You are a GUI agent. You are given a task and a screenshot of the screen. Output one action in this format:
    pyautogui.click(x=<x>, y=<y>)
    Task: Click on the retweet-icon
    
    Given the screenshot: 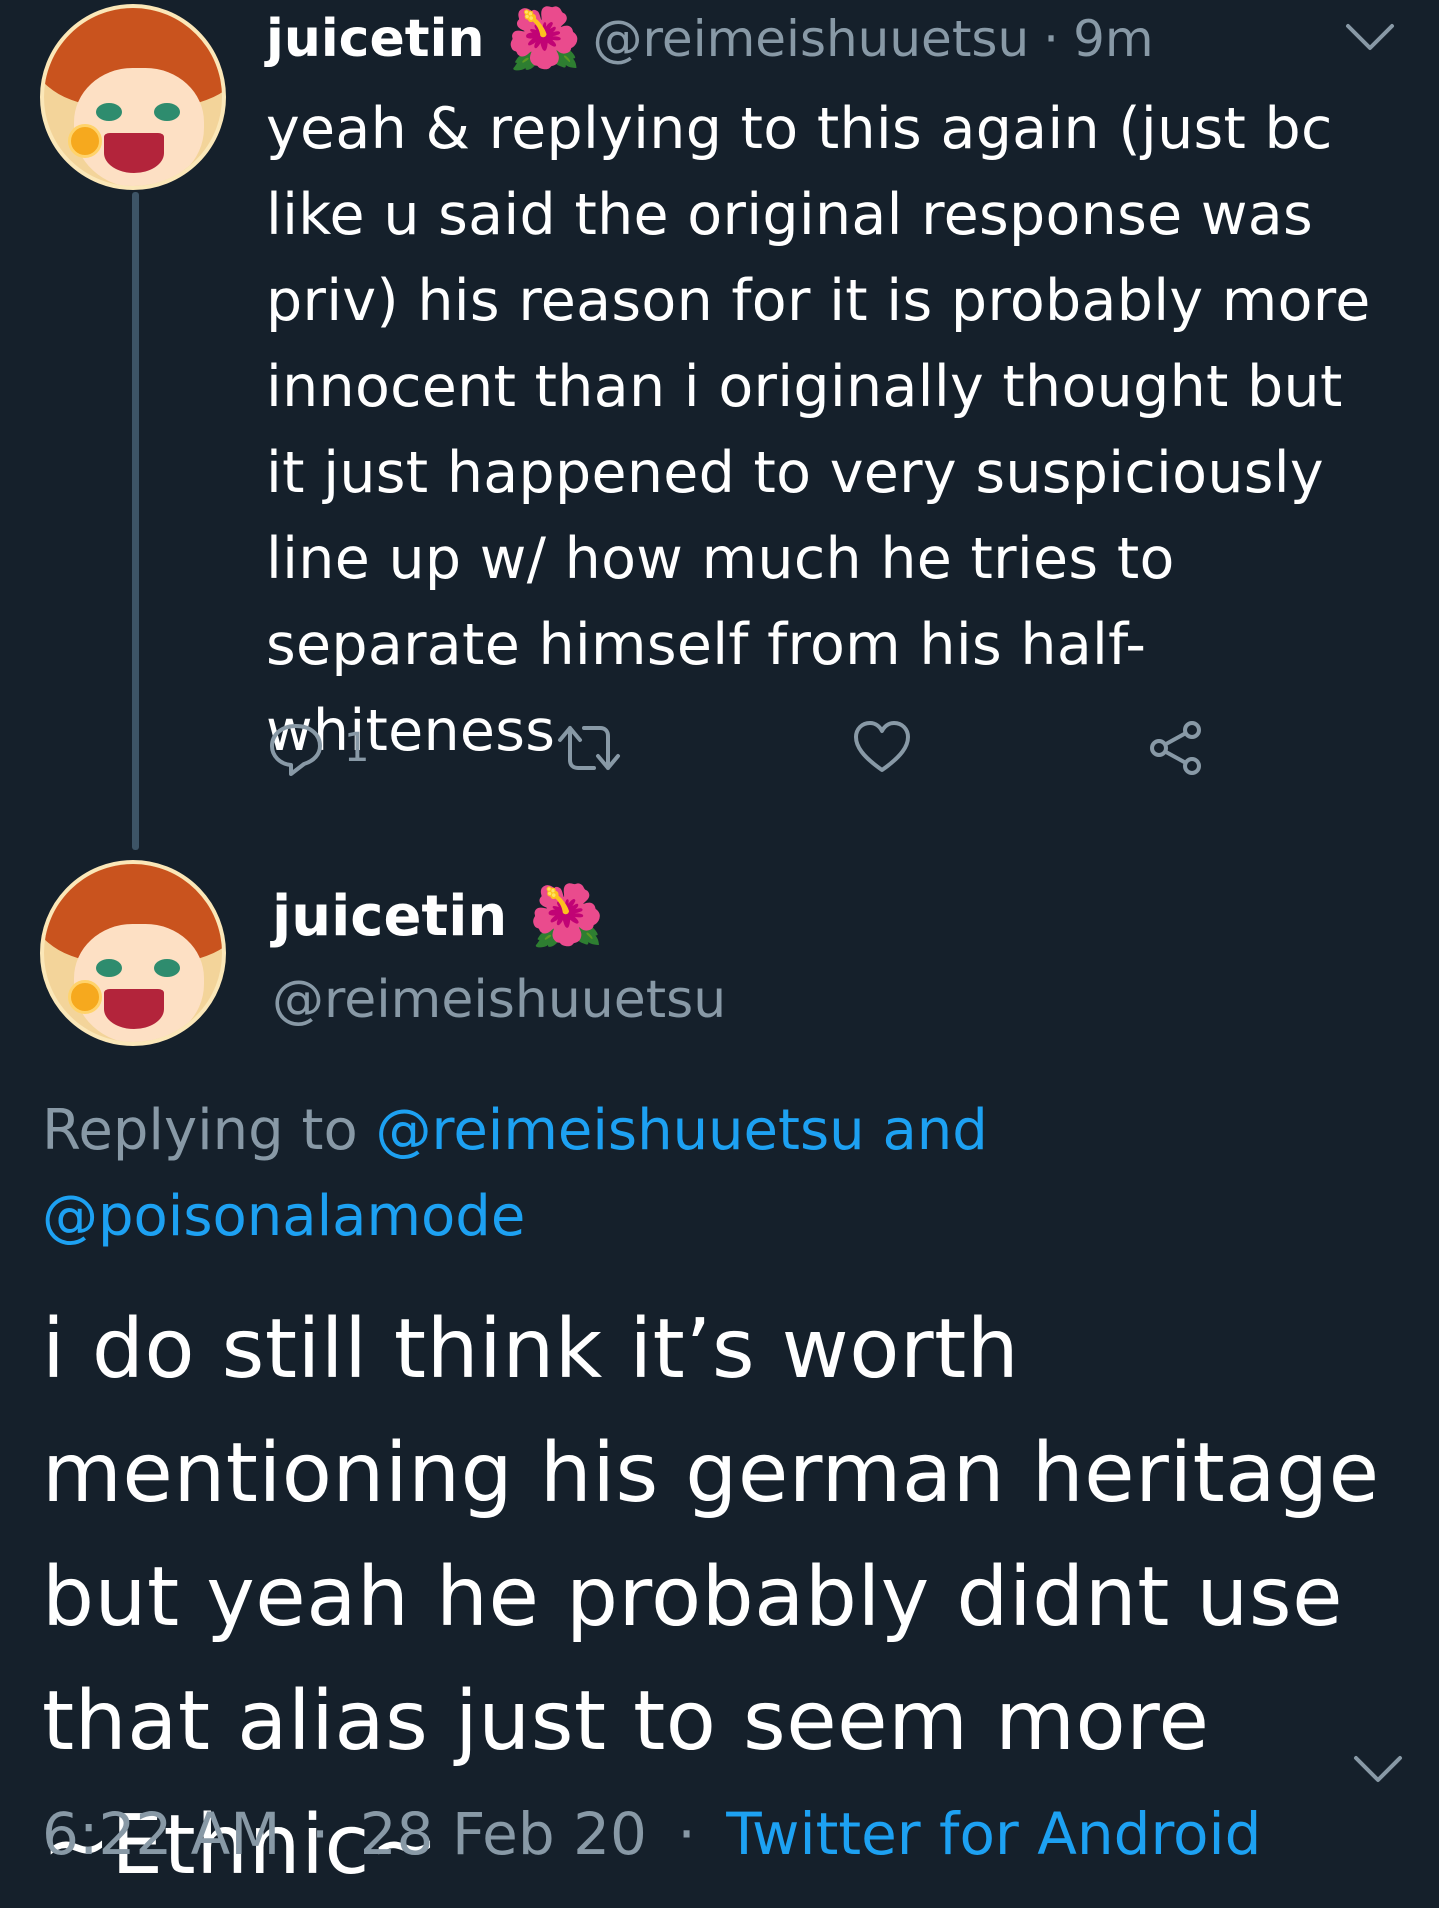 What is the action you would take?
    pyautogui.click(x=589, y=748)
    